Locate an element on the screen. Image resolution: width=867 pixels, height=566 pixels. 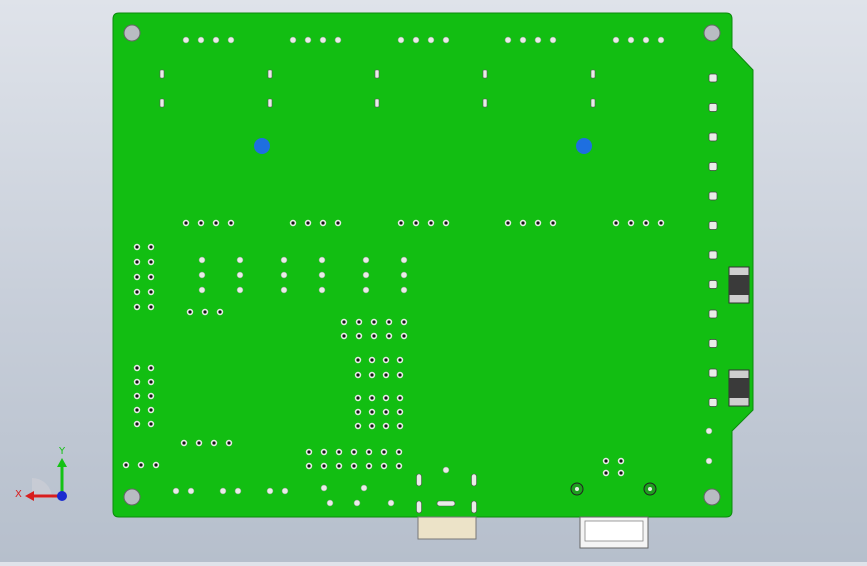
usb-connector is located at coordinates (447, 528).